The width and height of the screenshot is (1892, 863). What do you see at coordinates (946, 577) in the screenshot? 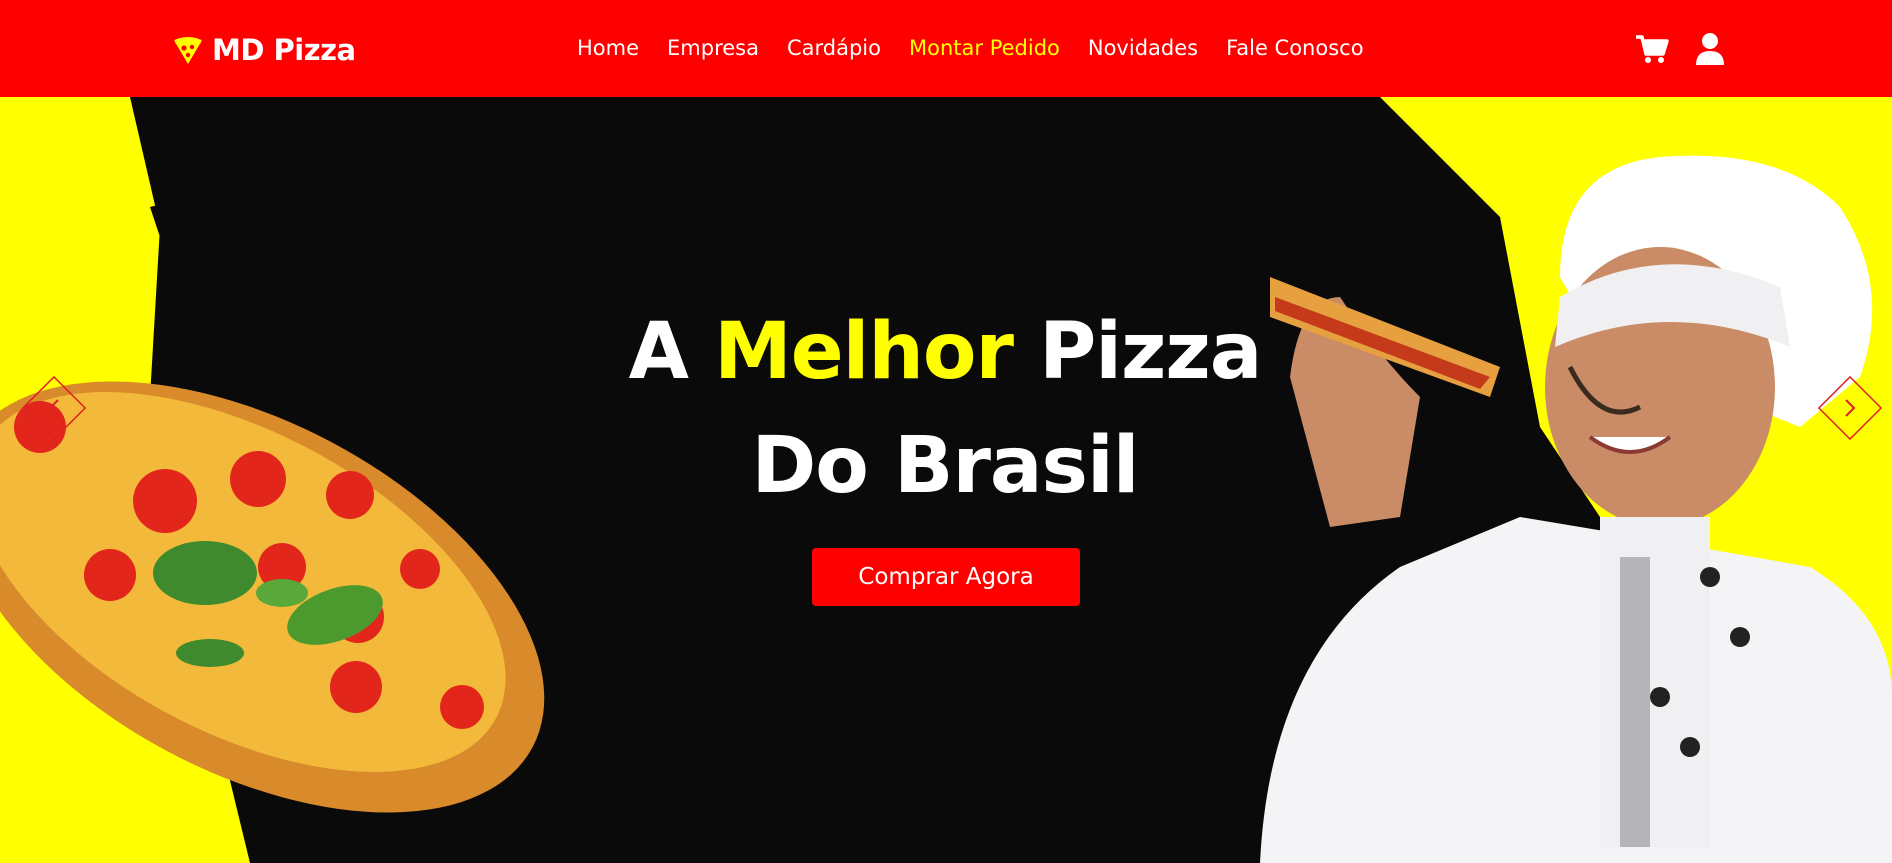
I see `buy-now-button: Comprar Agora` at bounding box center [946, 577].